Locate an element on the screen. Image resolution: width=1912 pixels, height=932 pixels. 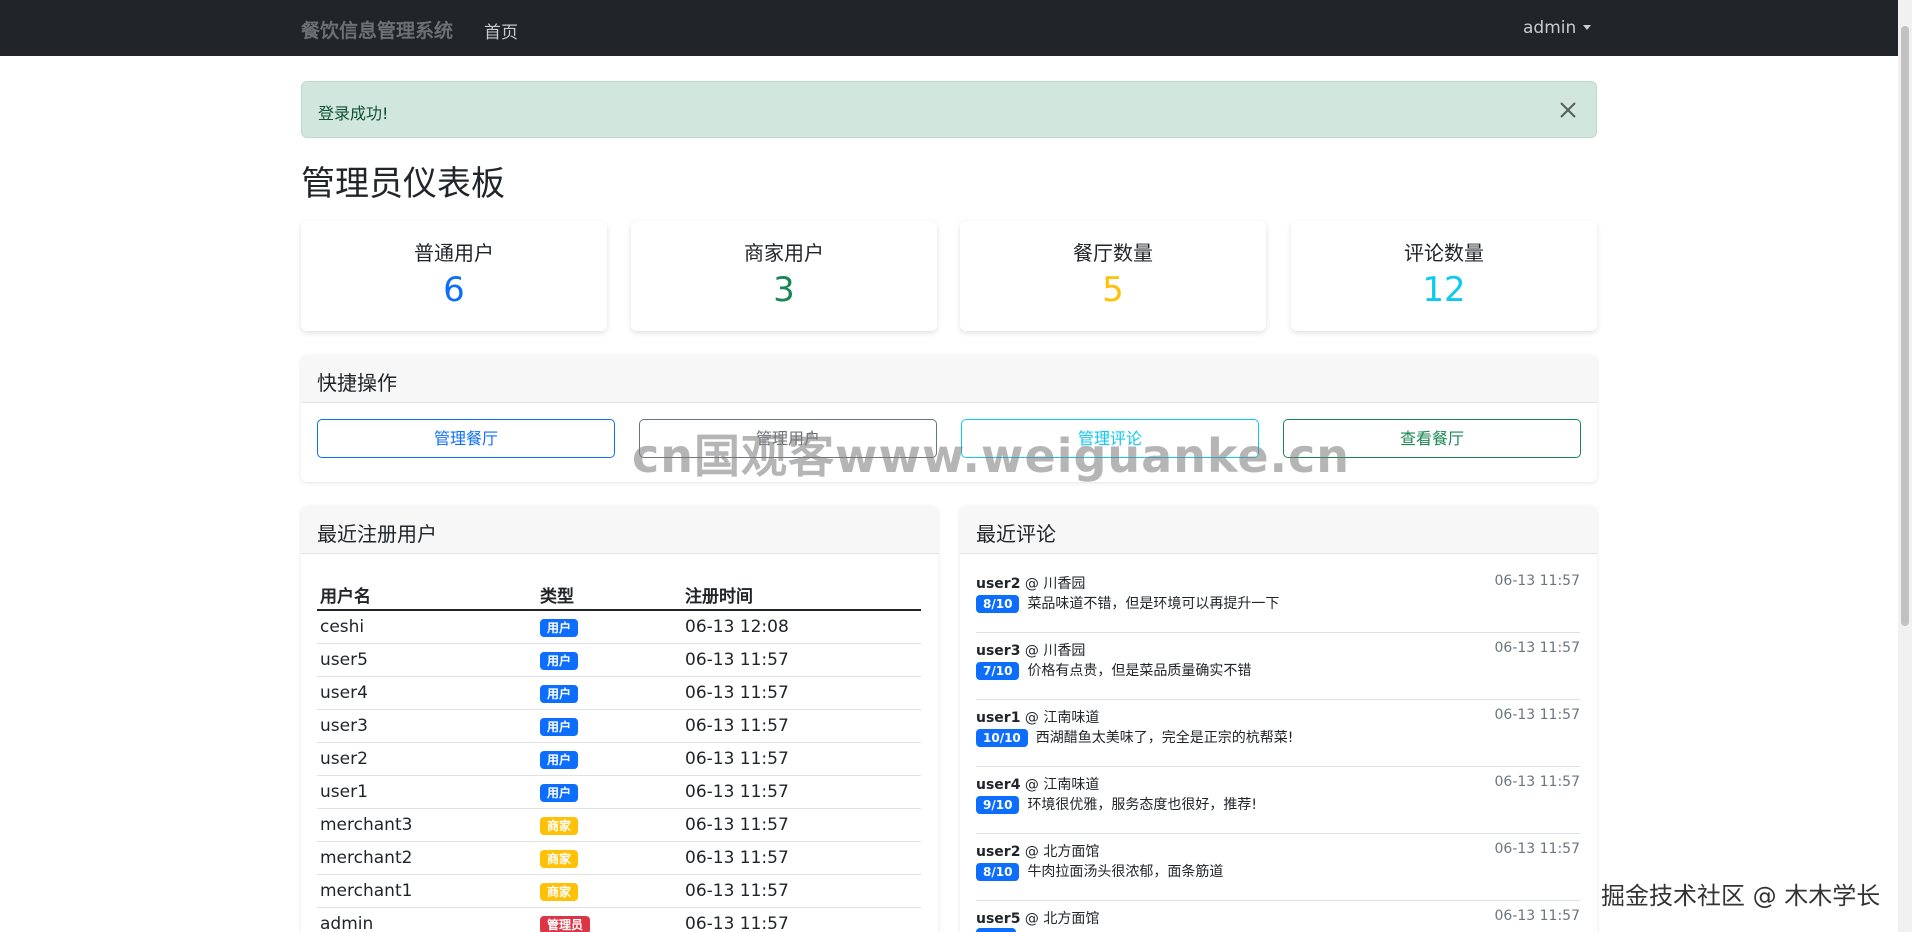
user-type-badge: 管理员 is located at coordinates (565, 923).